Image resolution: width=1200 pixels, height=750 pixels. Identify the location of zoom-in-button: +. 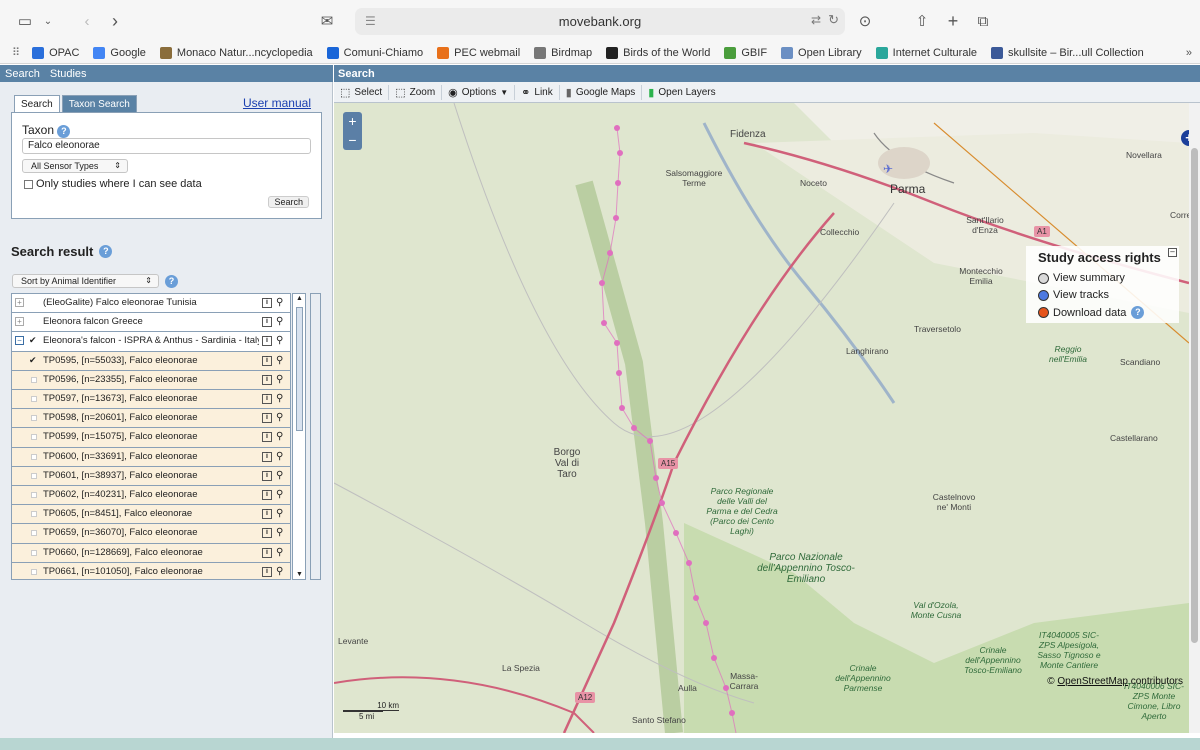
(352, 121).